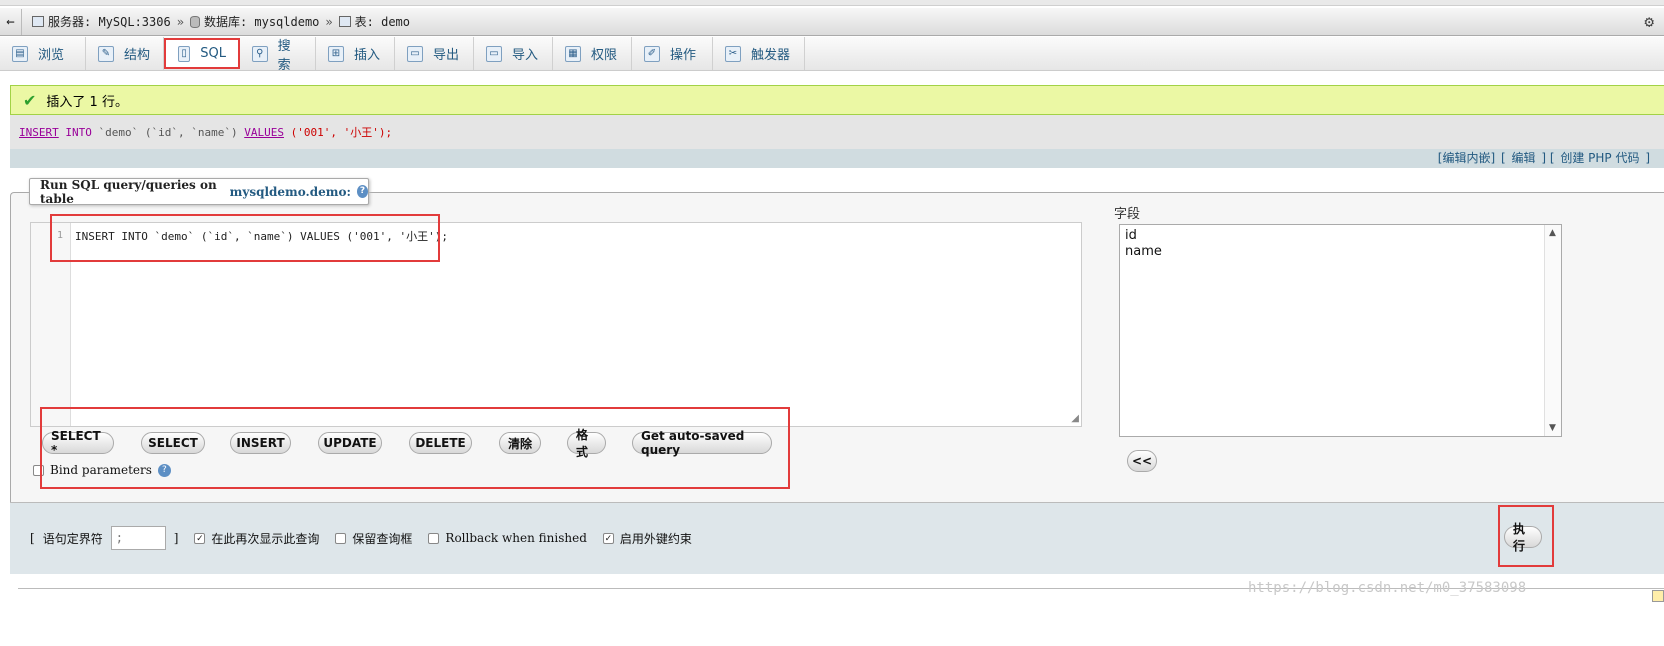 This screenshot has height=646, width=1664. Describe the element at coordinates (265, 538) in the screenshot. I see `show-query-again-label: 在此再次显示此查询` at that location.